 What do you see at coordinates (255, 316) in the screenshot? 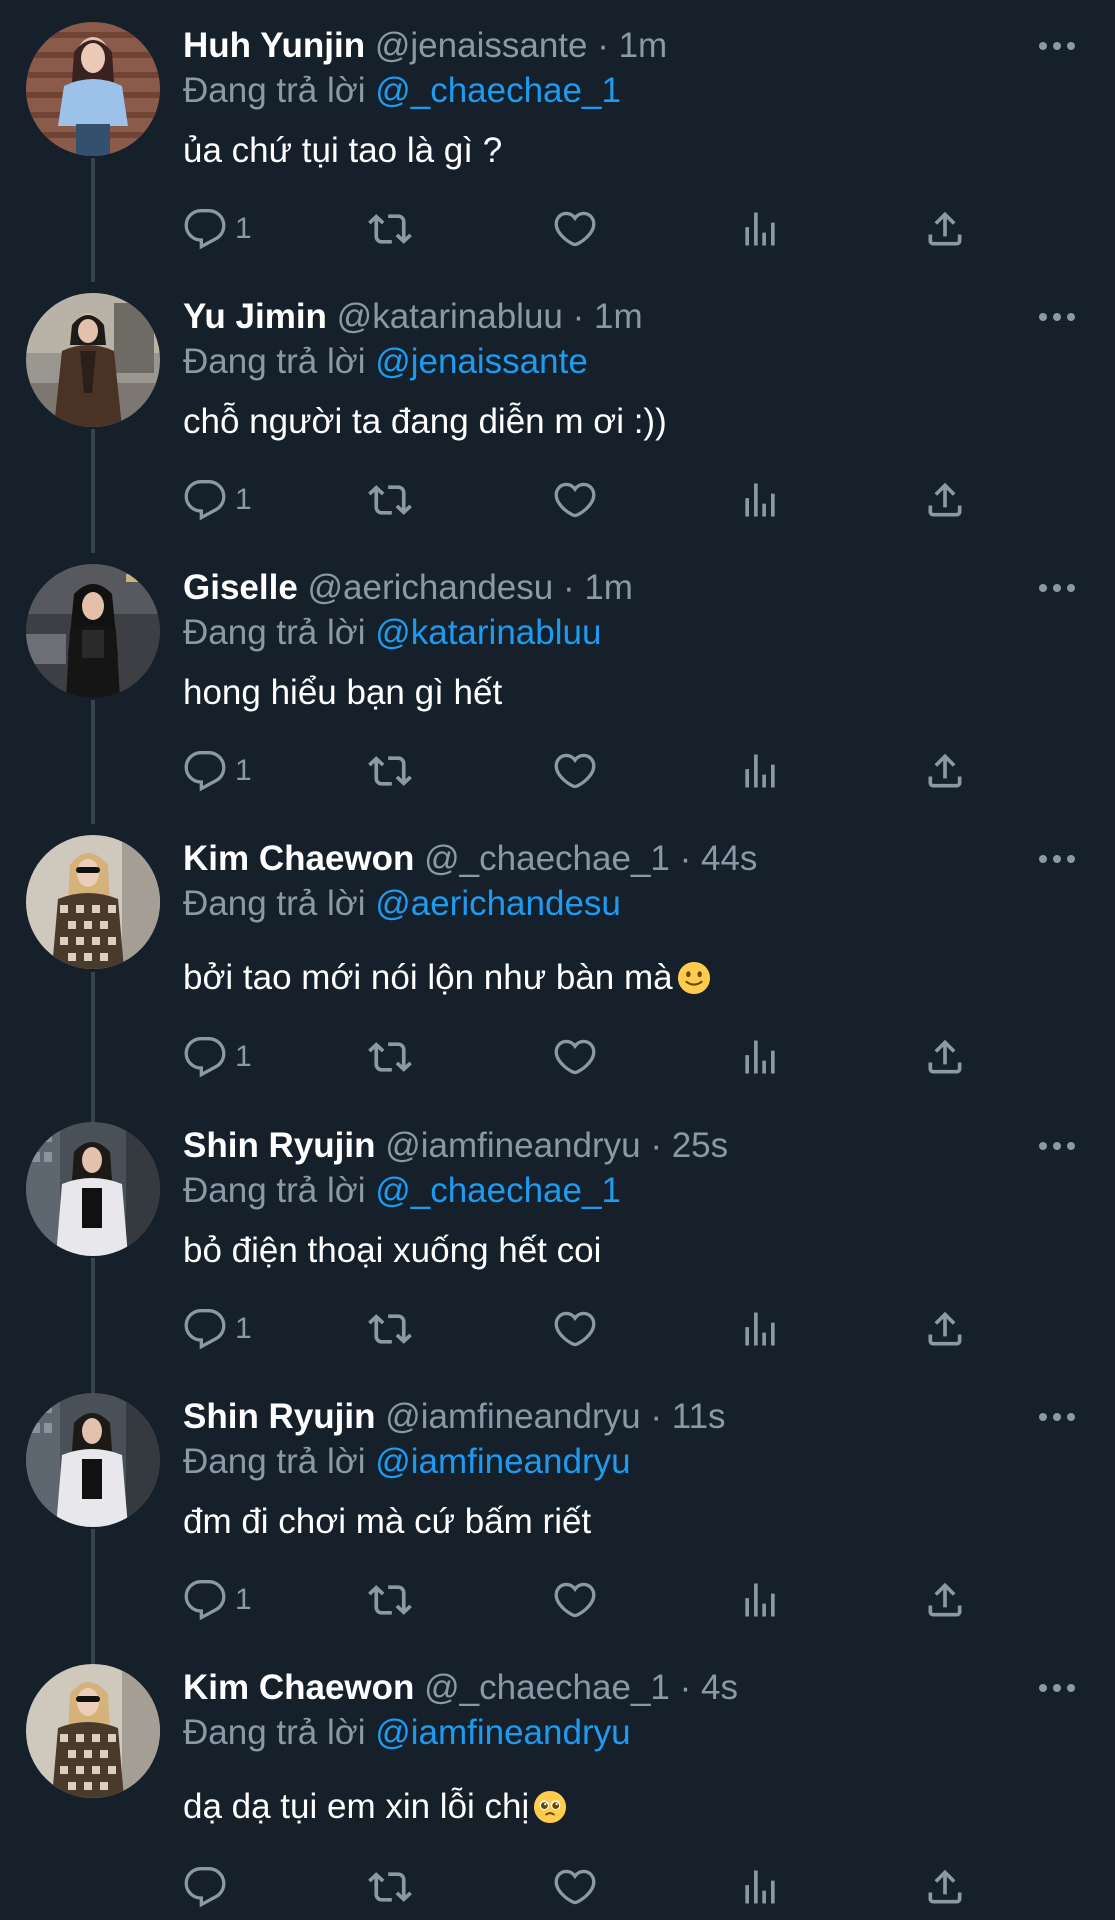
I see `display-name: Yu Jimin` at bounding box center [255, 316].